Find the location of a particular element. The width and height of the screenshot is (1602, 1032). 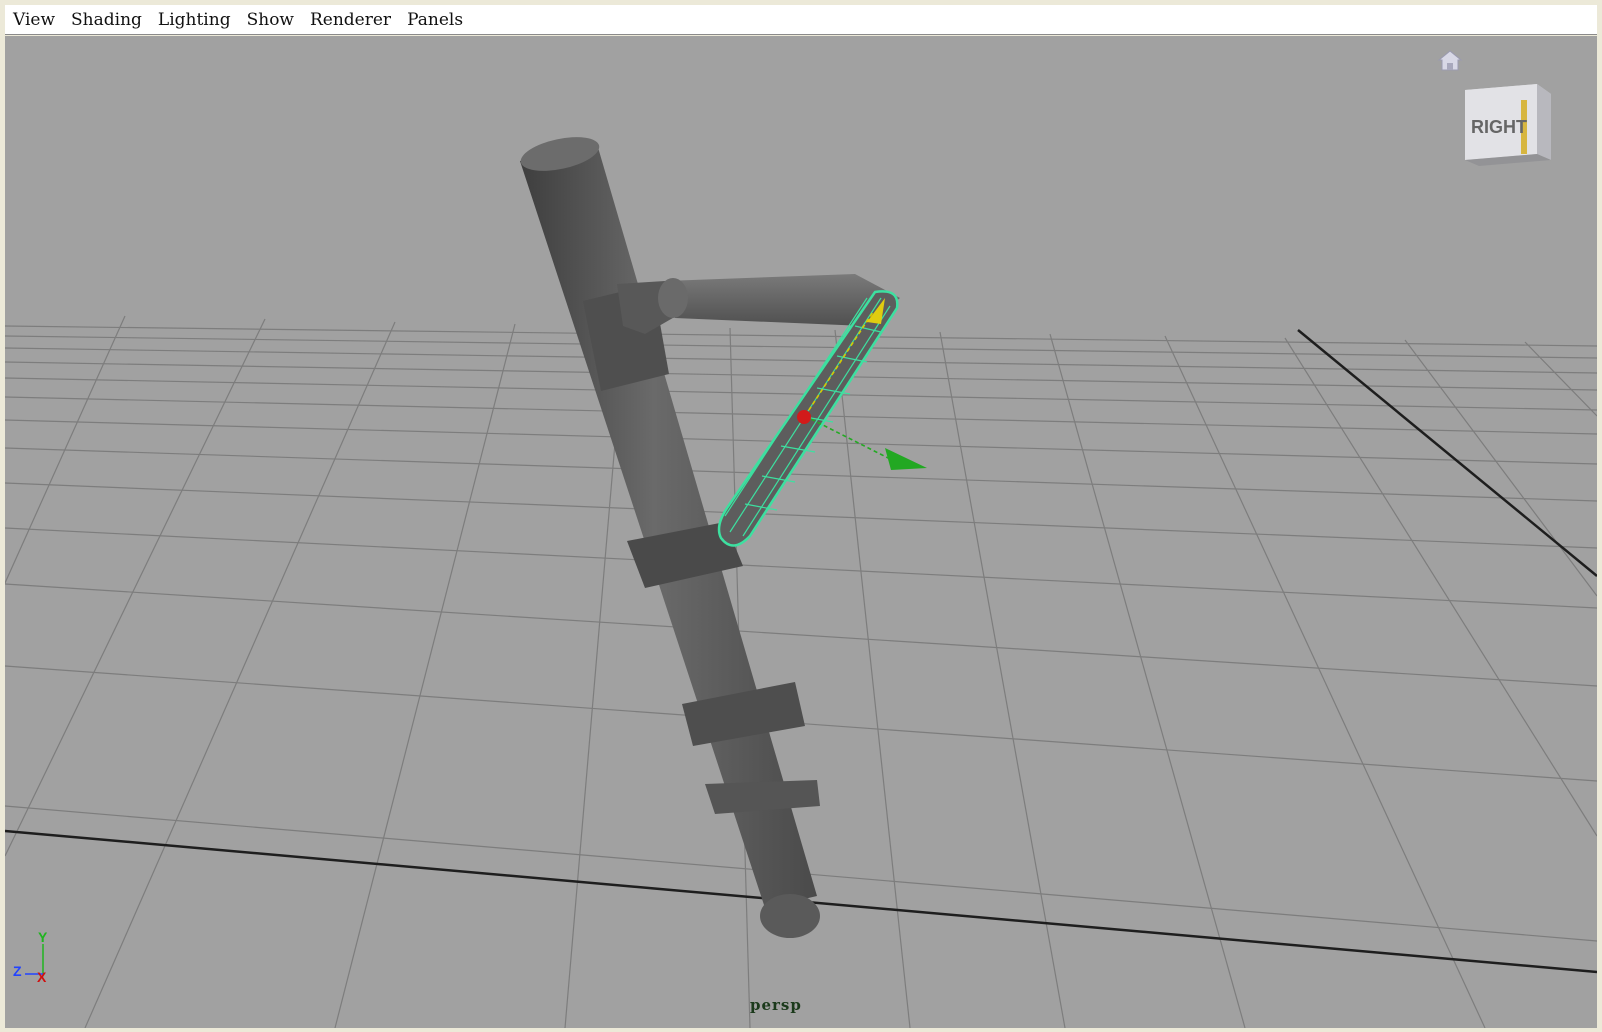

axis-z-label: Z is located at coordinates (17, 971).